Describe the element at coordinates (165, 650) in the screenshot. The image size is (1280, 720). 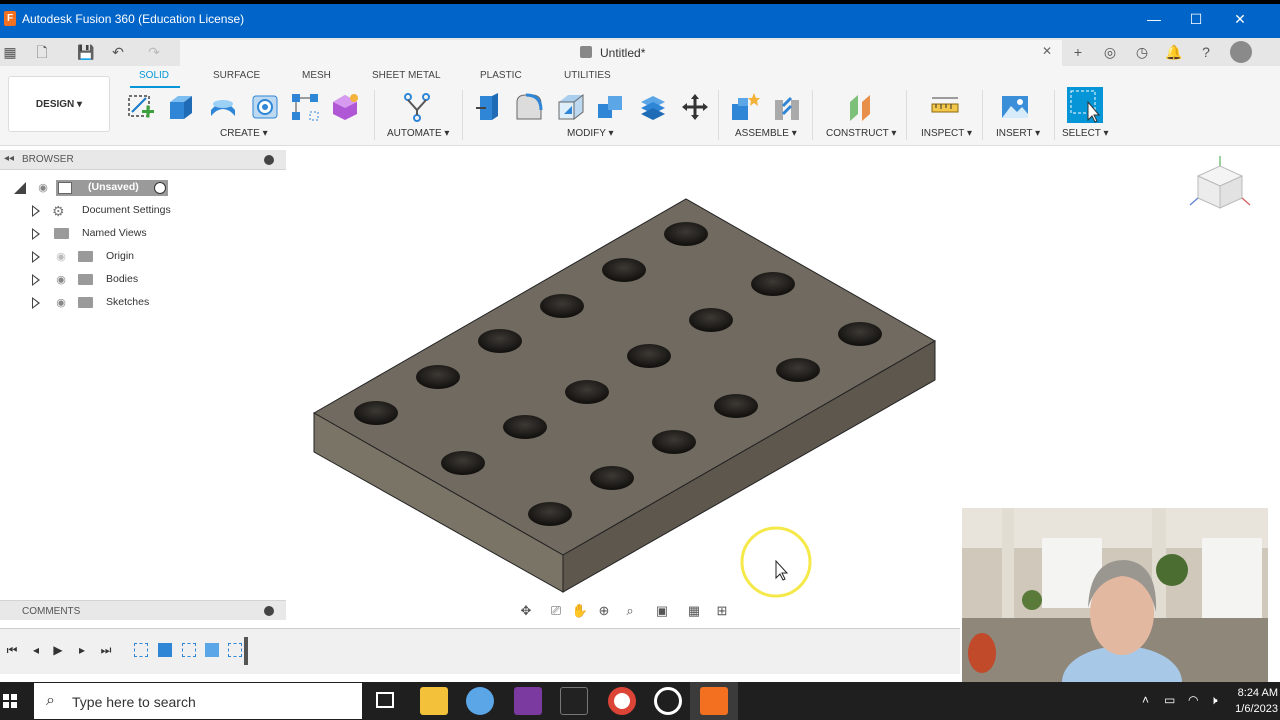
I see `timeline-extrude-feature-icon` at that location.